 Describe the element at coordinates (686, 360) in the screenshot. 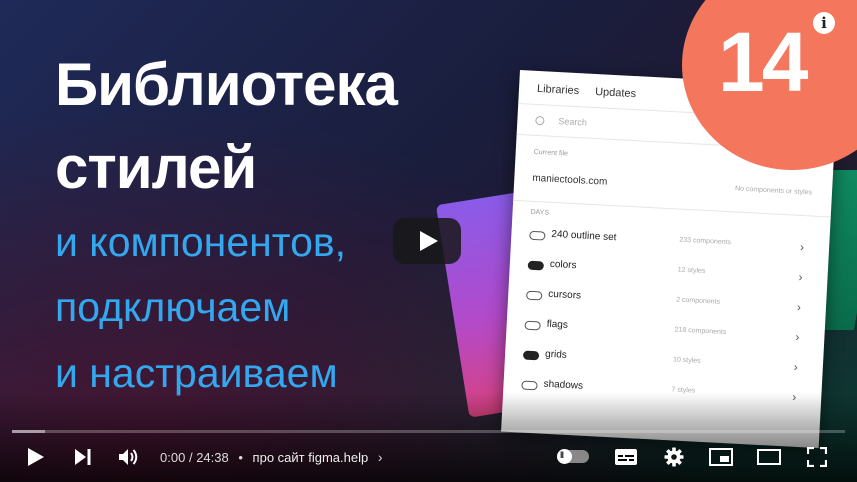

I see `library-count: 10 styles` at that location.